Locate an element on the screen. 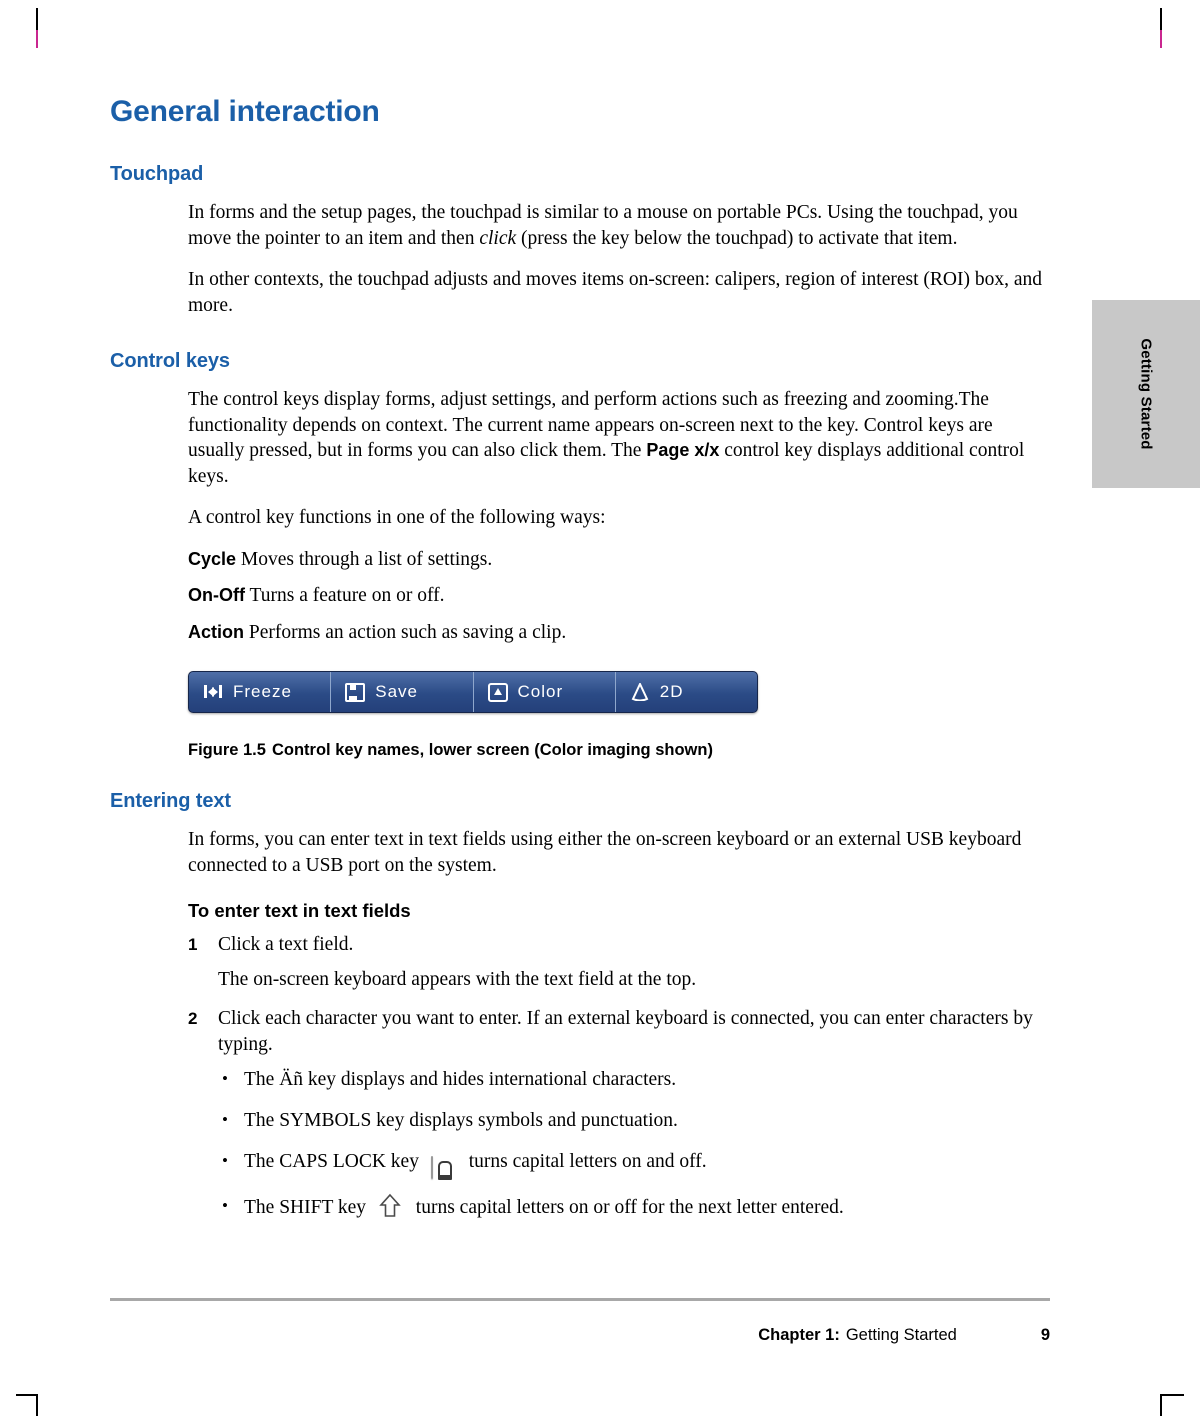 This screenshot has height=1425, width=1200. control-key-mode-cycle: Cycle Moves through a list of settings. is located at coordinates (580, 560).